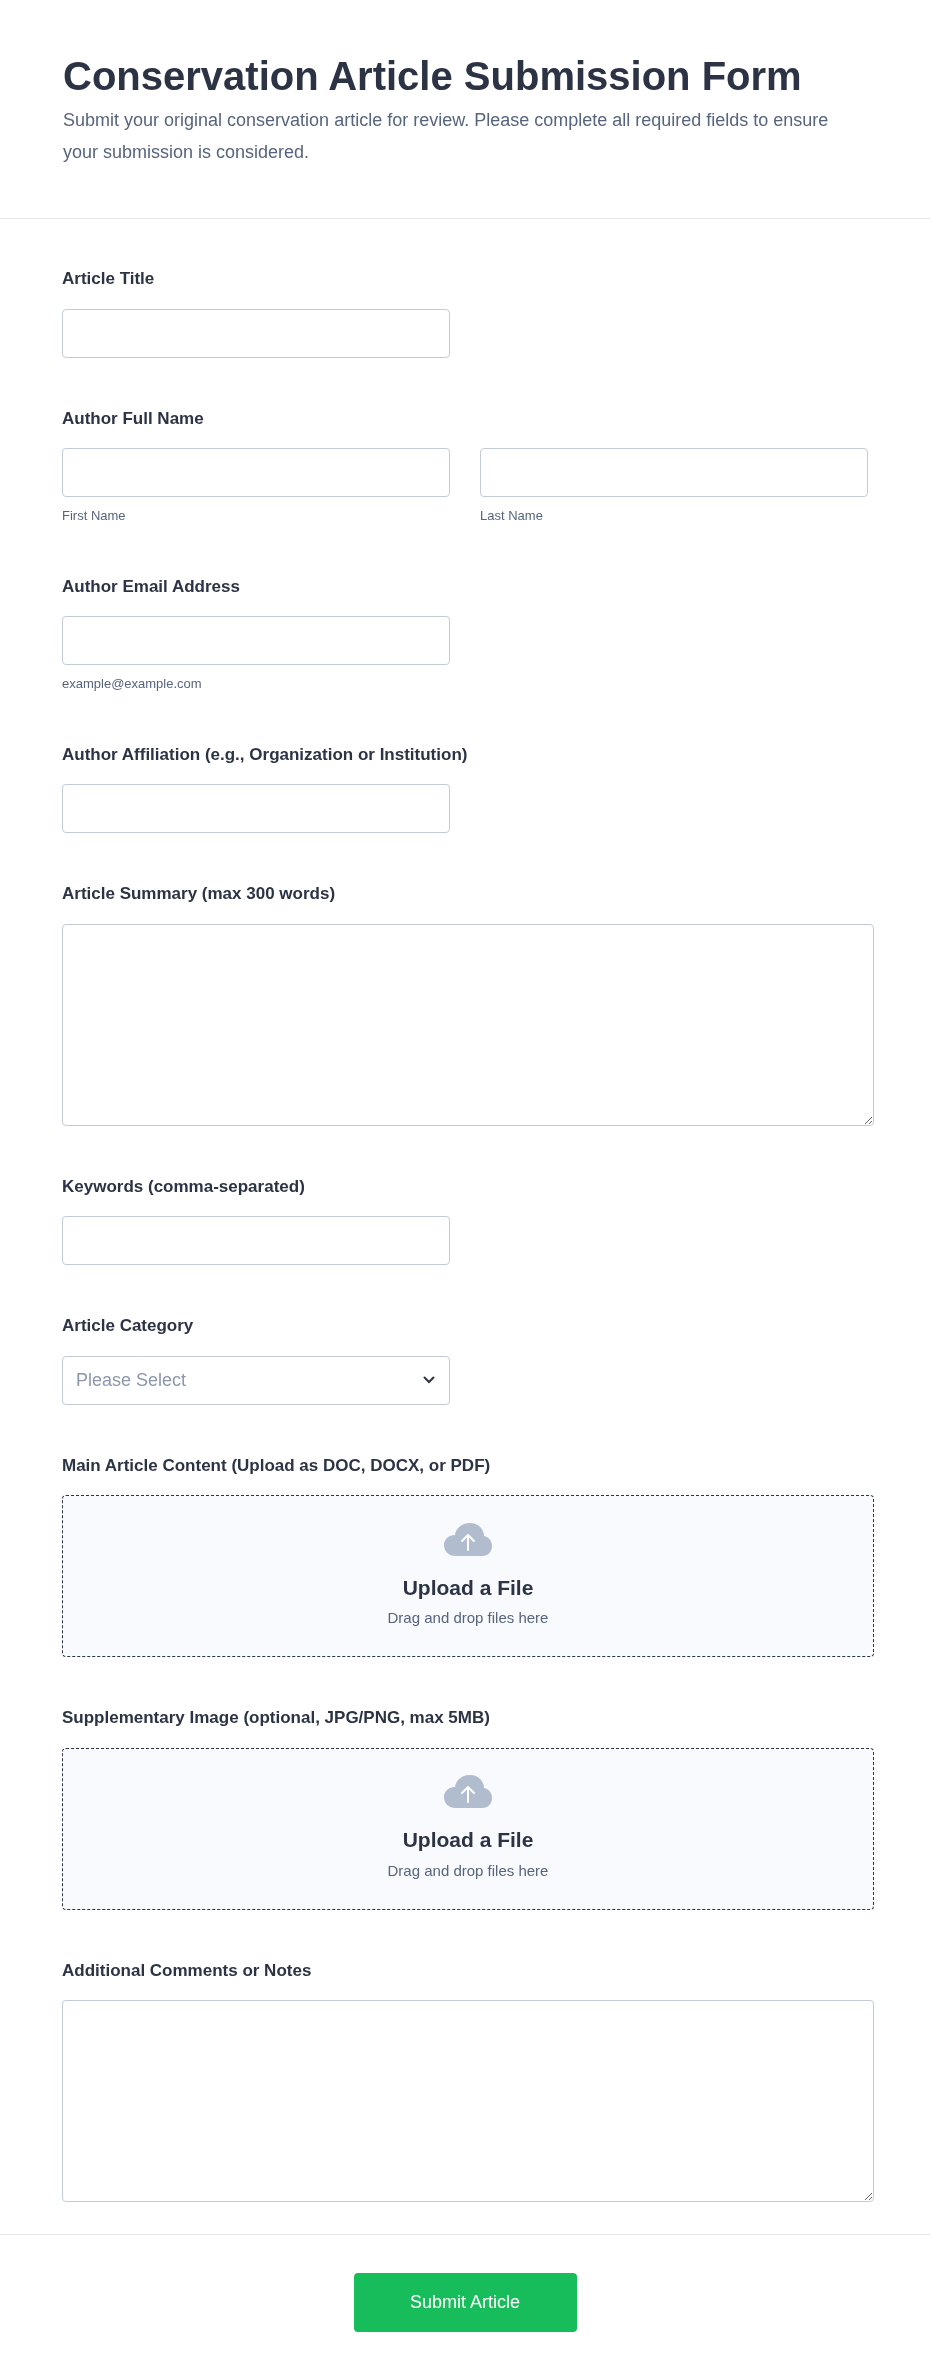 The width and height of the screenshot is (930, 2365). What do you see at coordinates (199, 894) in the screenshot?
I see `field-label: Article Summary (max 300 words)` at bounding box center [199, 894].